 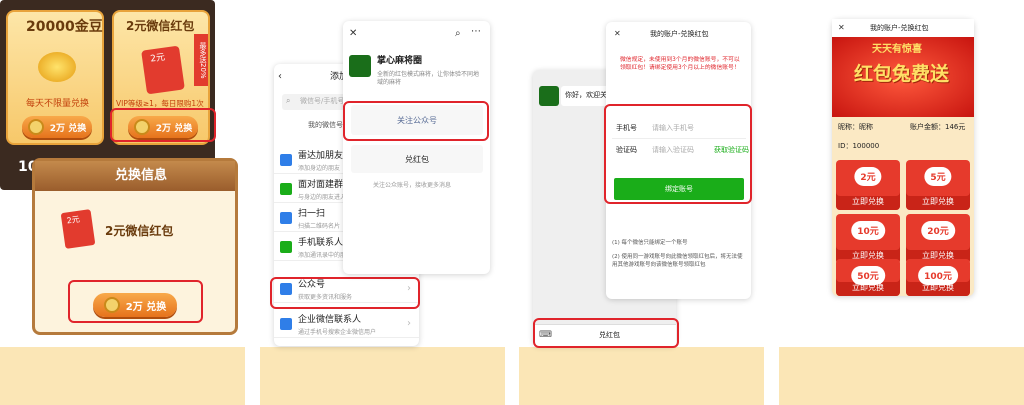 What do you see at coordinates (160, 26) in the screenshot?
I see `red-packet-title: 2元微信红包` at bounding box center [160, 26].